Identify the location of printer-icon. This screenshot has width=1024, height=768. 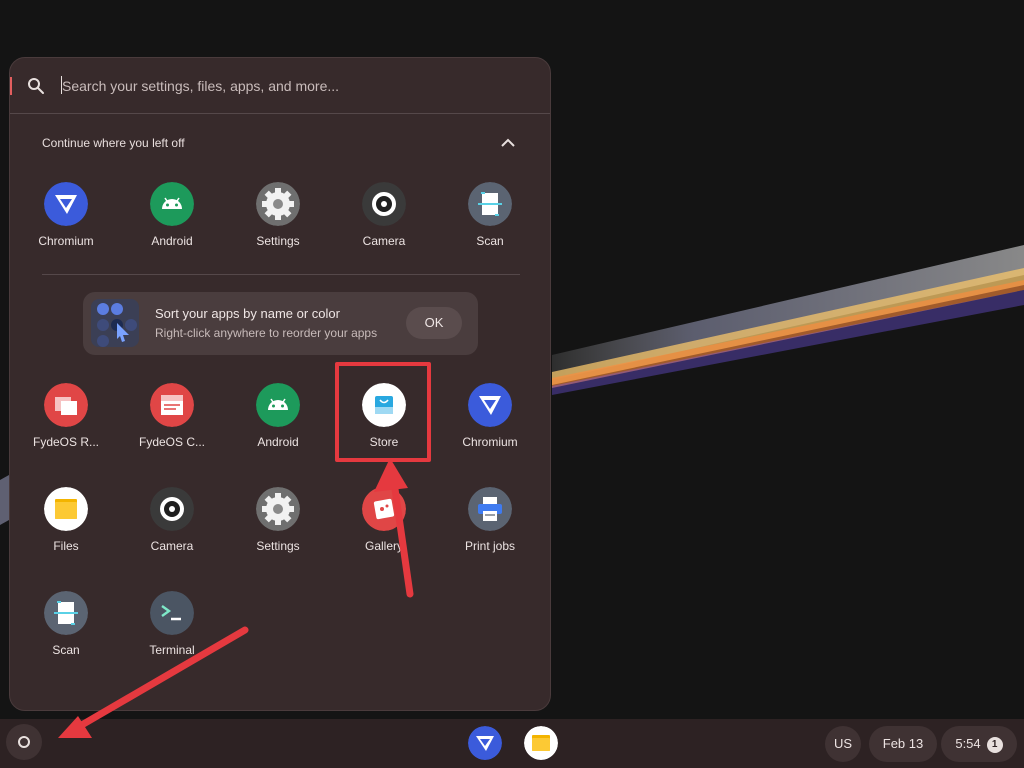
(490, 509).